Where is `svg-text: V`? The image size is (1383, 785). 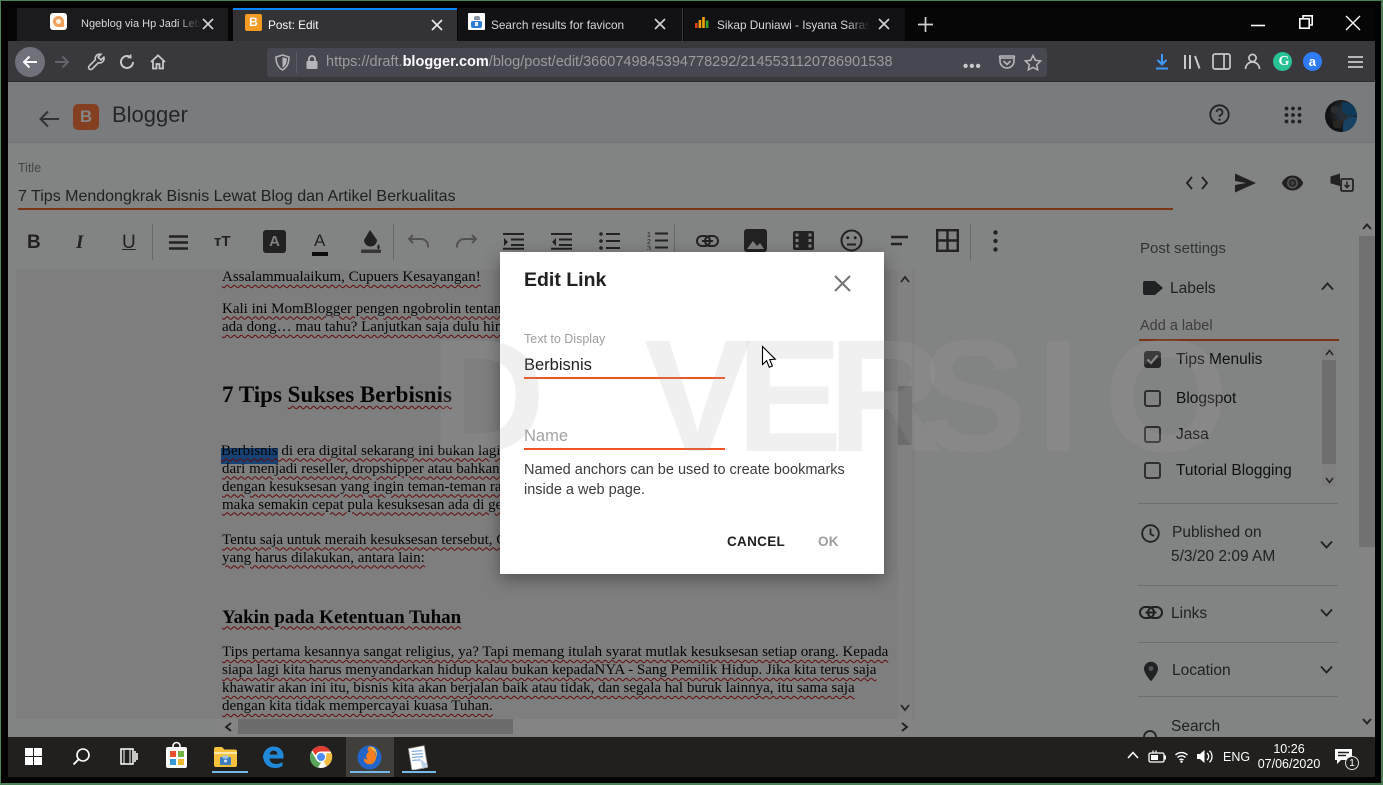
svg-text: V is located at coordinates (697, 395).